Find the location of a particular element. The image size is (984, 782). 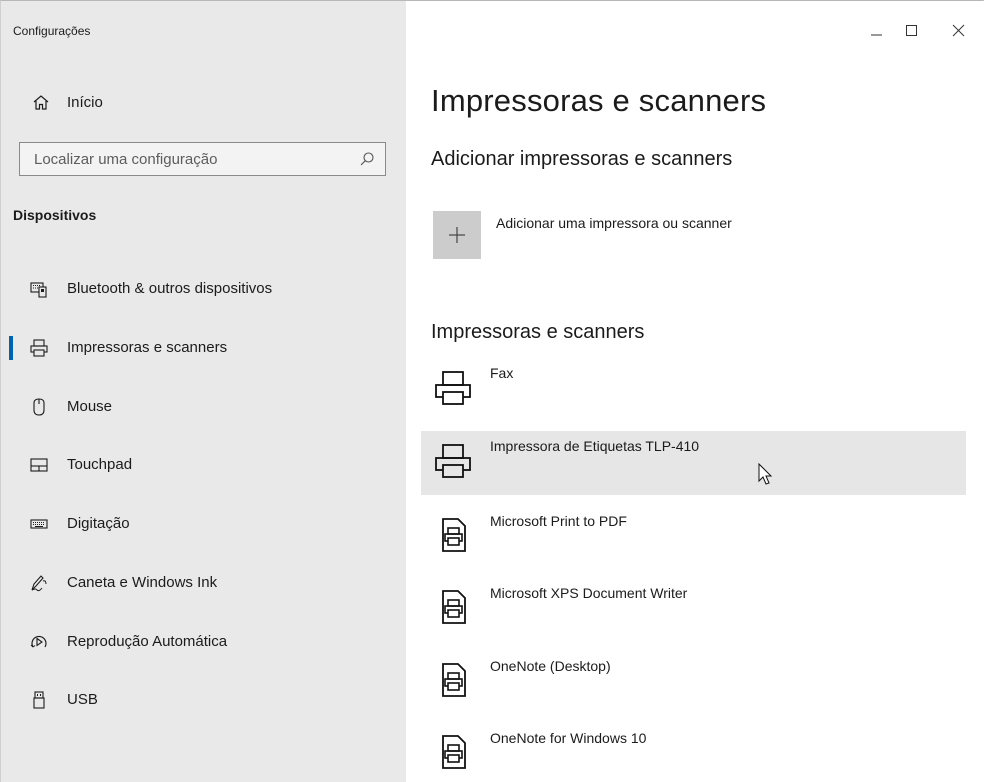

sidebar-item-label: Reprodução Automática is located at coordinates (147, 641).